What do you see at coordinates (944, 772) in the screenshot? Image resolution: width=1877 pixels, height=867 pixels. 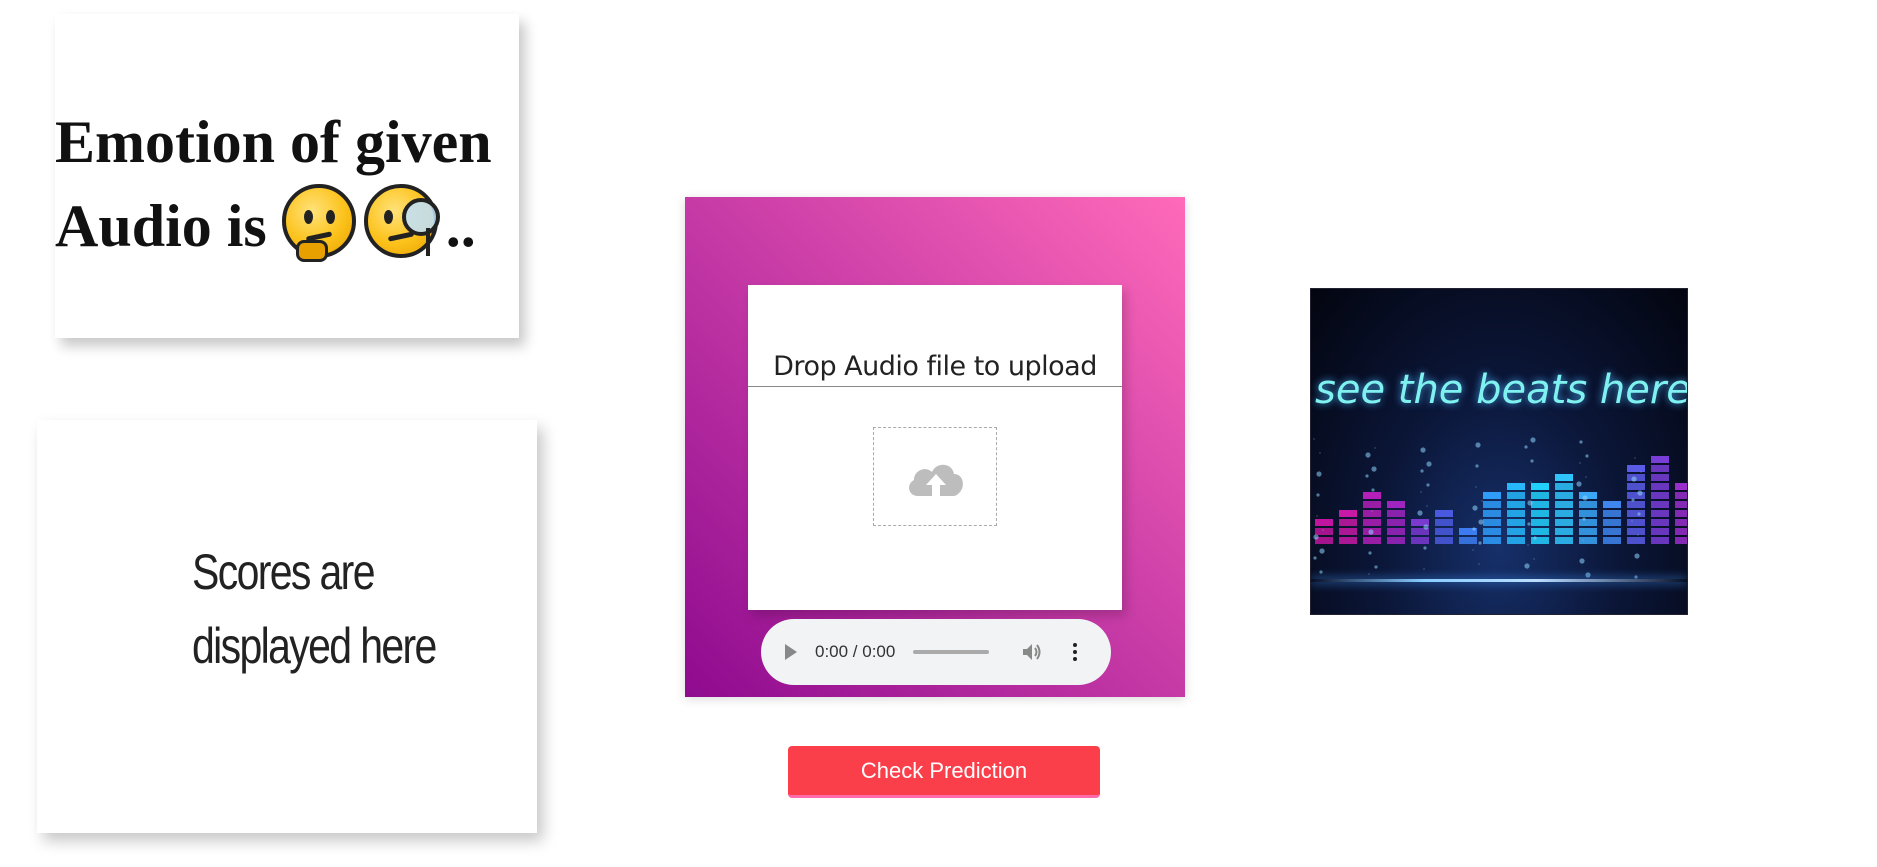 I see `check-prediction-button: Check Prediction` at bounding box center [944, 772].